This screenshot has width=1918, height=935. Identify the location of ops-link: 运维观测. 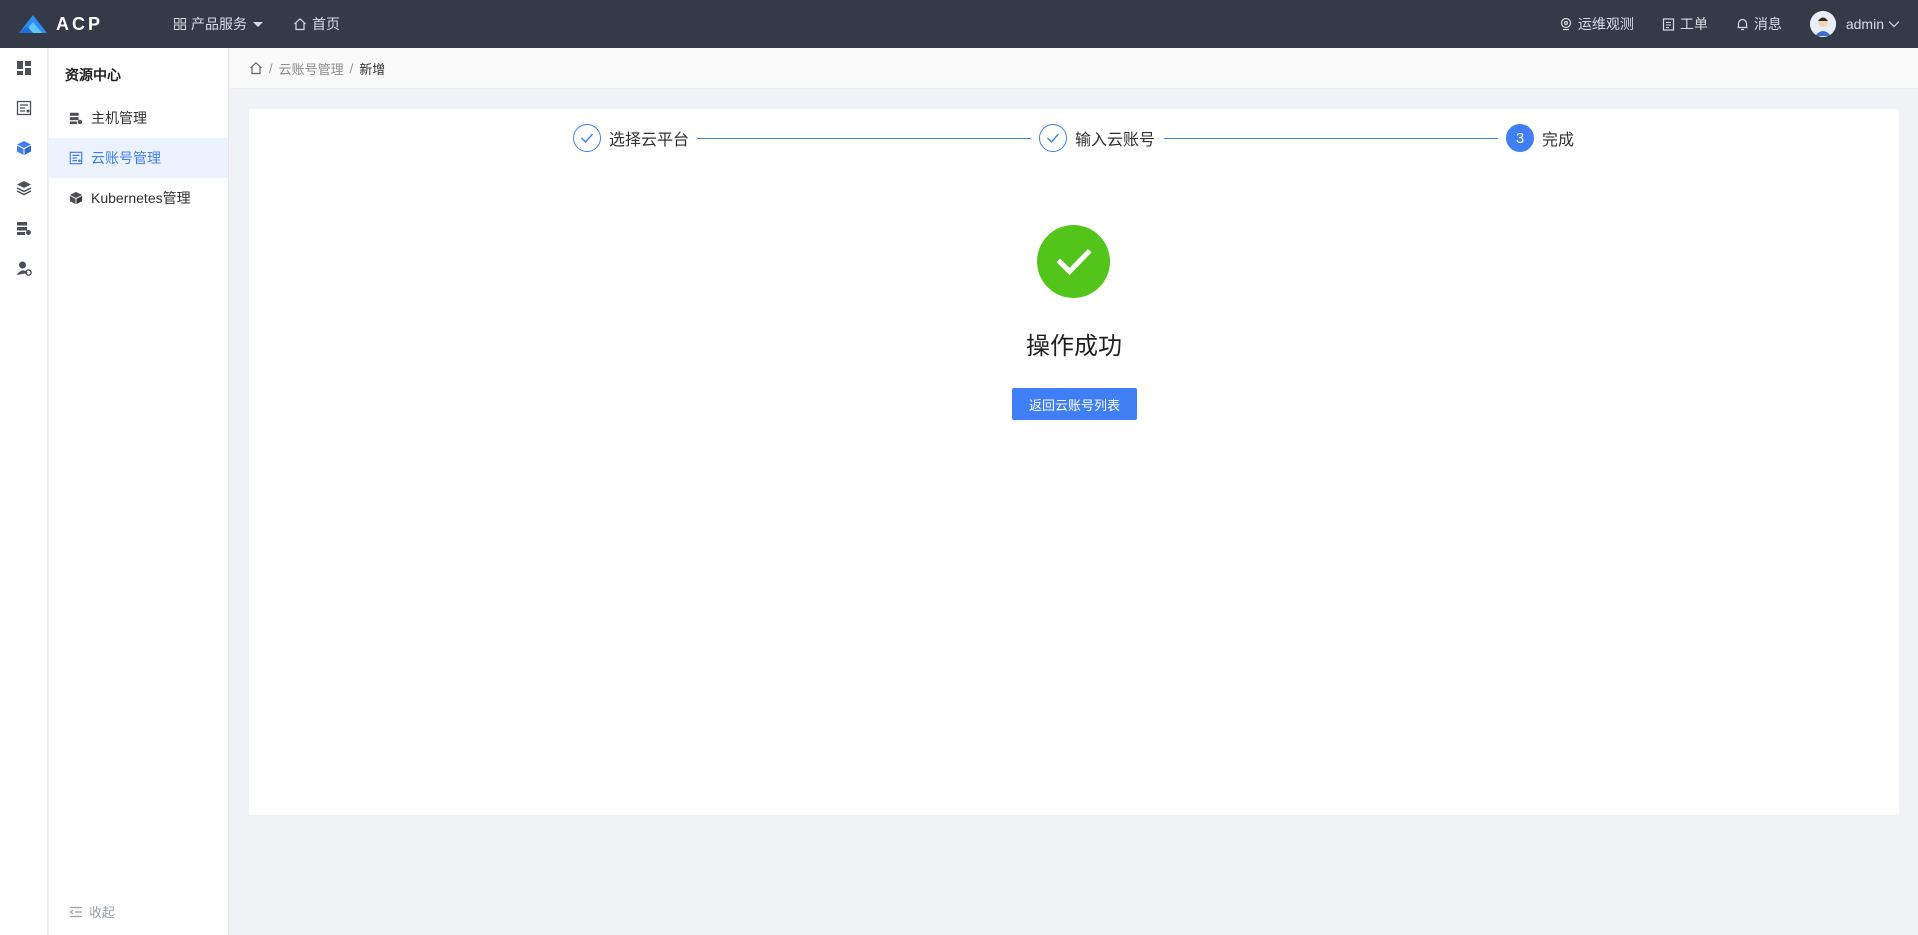
(1596, 24).